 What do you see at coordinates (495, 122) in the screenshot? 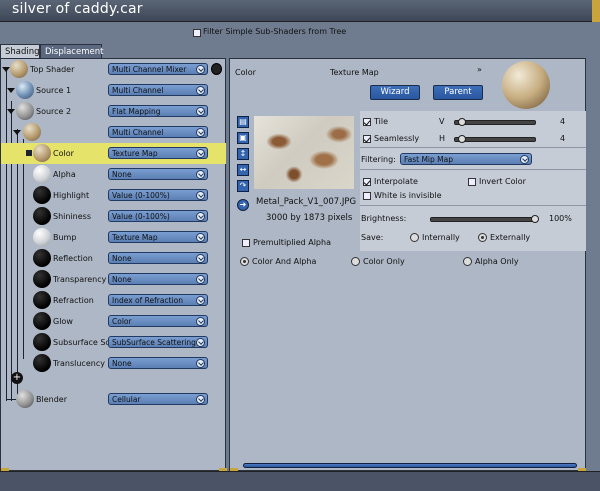
I see `tile-slider-track` at bounding box center [495, 122].